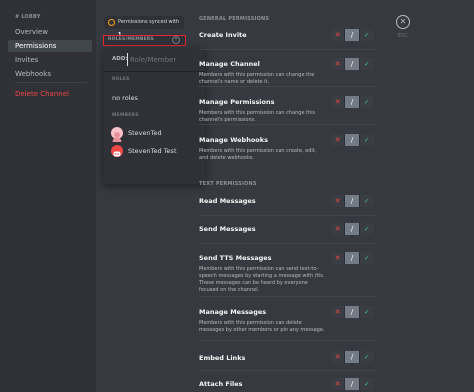 The height and width of the screenshot is (392, 474). I want to click on add-row: ADD:, so click(154, 60).